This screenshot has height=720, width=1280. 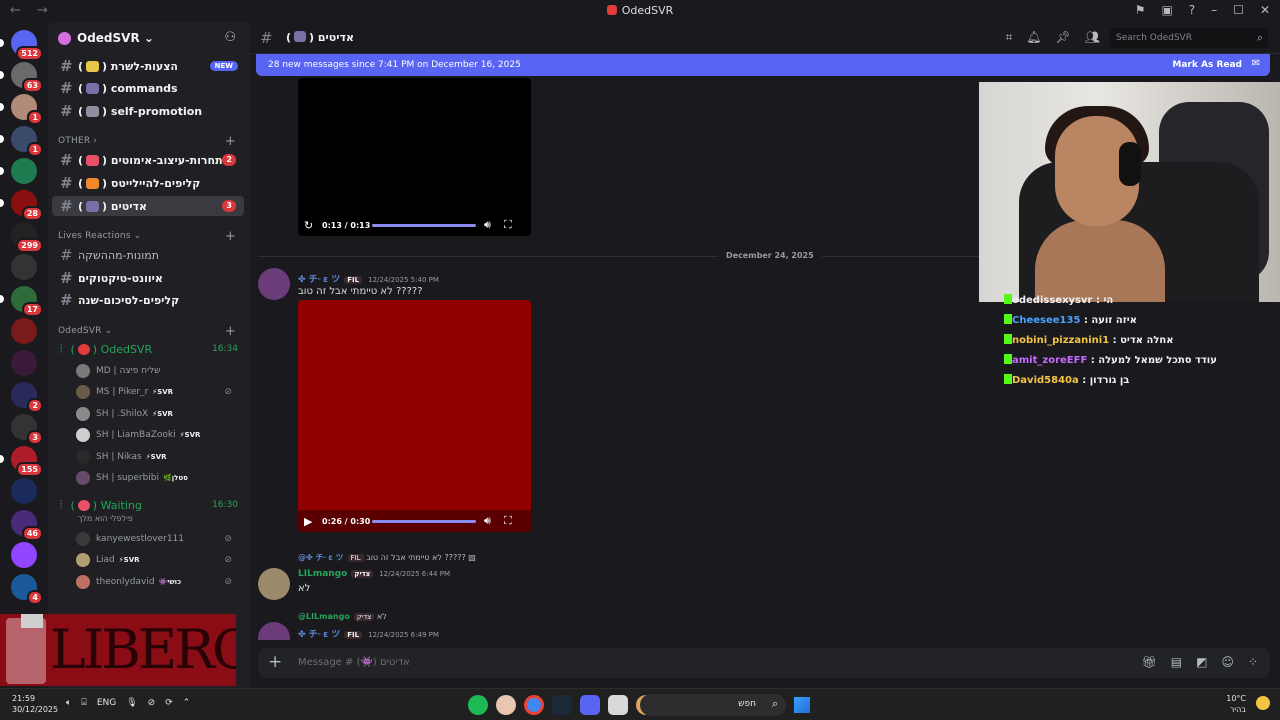 What do you see at coordinates (1176, 662) in the screenshot?
I see `gif-icon: ▤` at bounding box center [1176, 662].